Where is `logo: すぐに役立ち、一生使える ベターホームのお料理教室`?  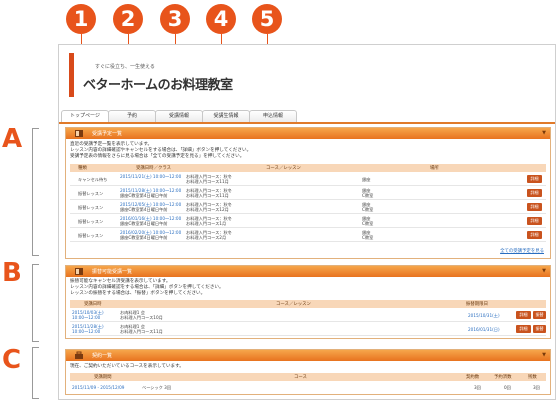 logo: すぐに役立ち、一生使える ベターホームのお料理教室 is located at coordinates (164, 75).